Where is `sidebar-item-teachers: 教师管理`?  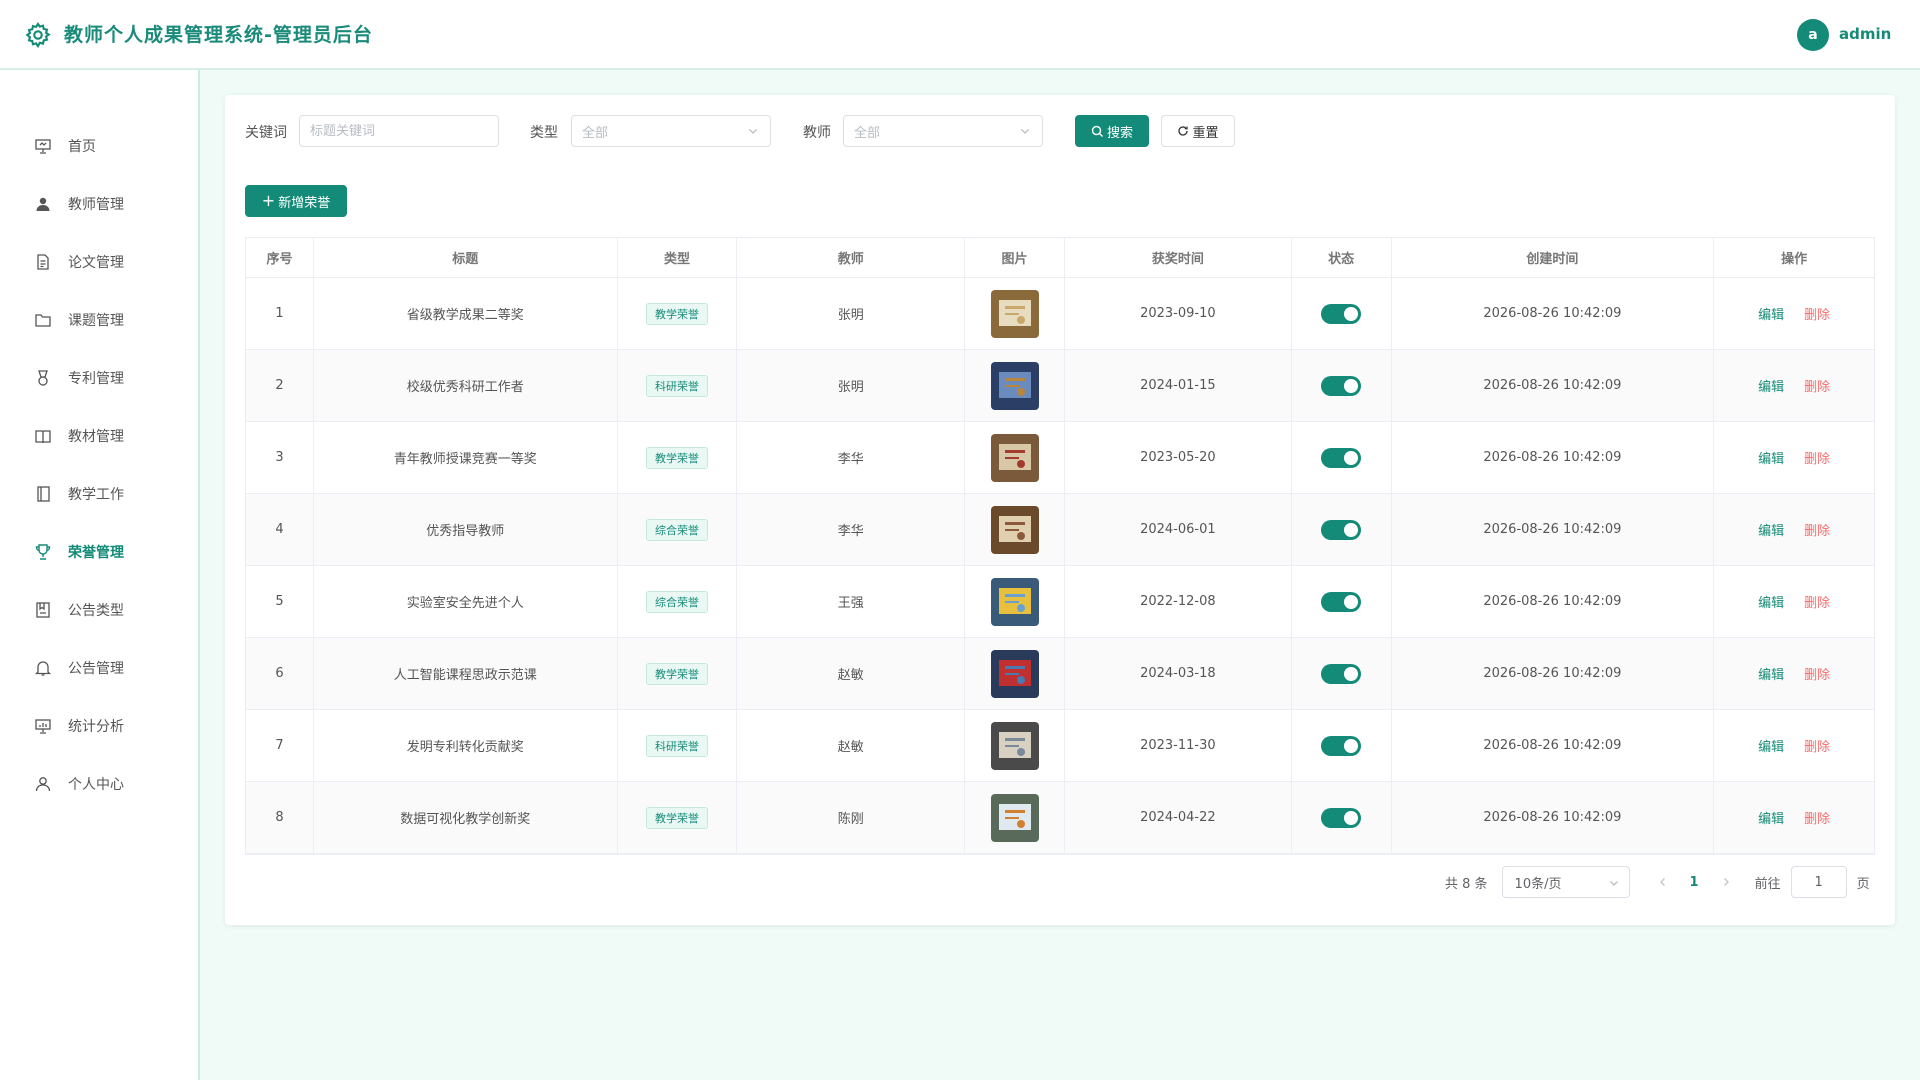
sidebar-item-teachers: 教师管理 is located at coordinates (99, 204).